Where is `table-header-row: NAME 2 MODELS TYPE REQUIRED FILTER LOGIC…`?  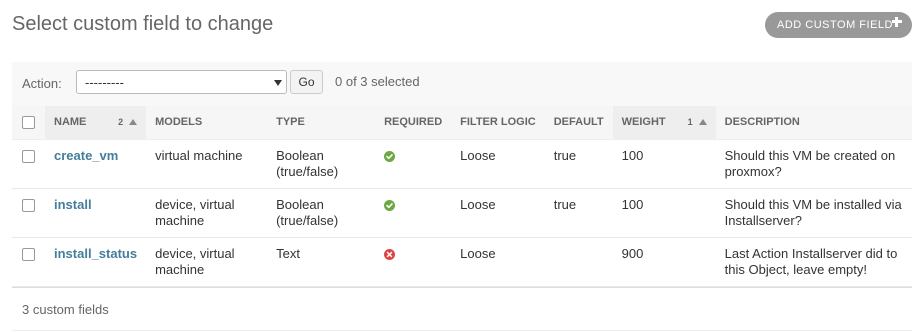
table-header-row: NAME 2 MODELS TYPE REQUIRED FILTER LOGIC… is located at coordinates (462, 123).